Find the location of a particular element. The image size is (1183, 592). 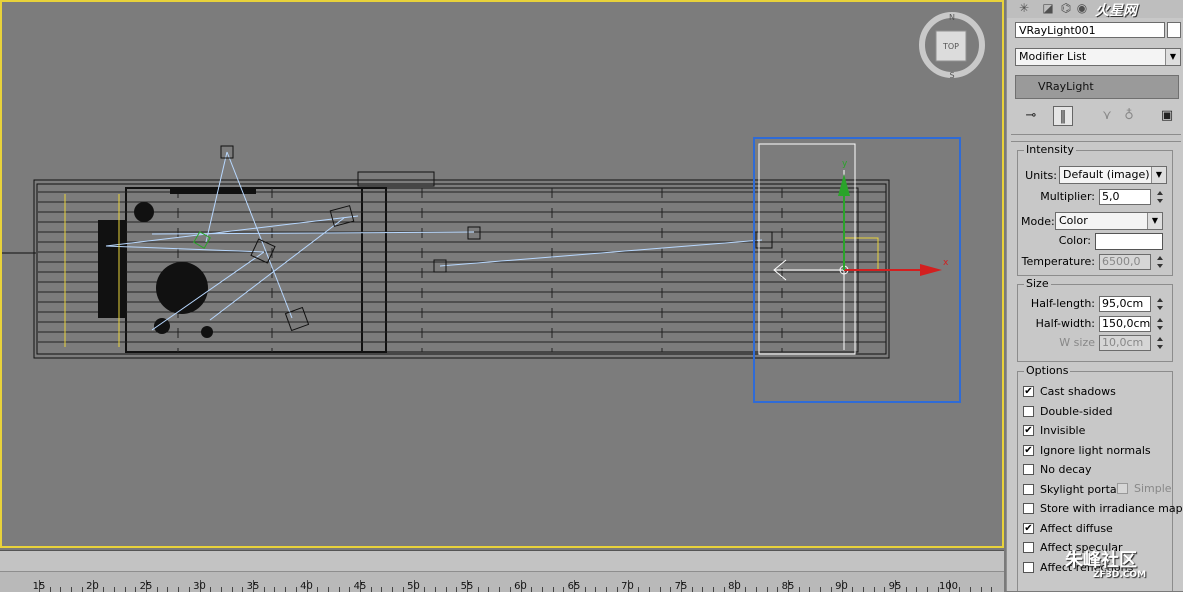

modify-icon: ◪ is located at coordinates (1048, 8).